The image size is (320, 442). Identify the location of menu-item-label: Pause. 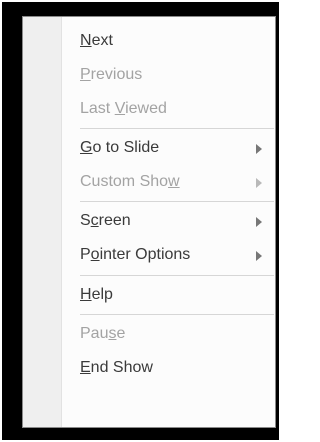
(103, 333).